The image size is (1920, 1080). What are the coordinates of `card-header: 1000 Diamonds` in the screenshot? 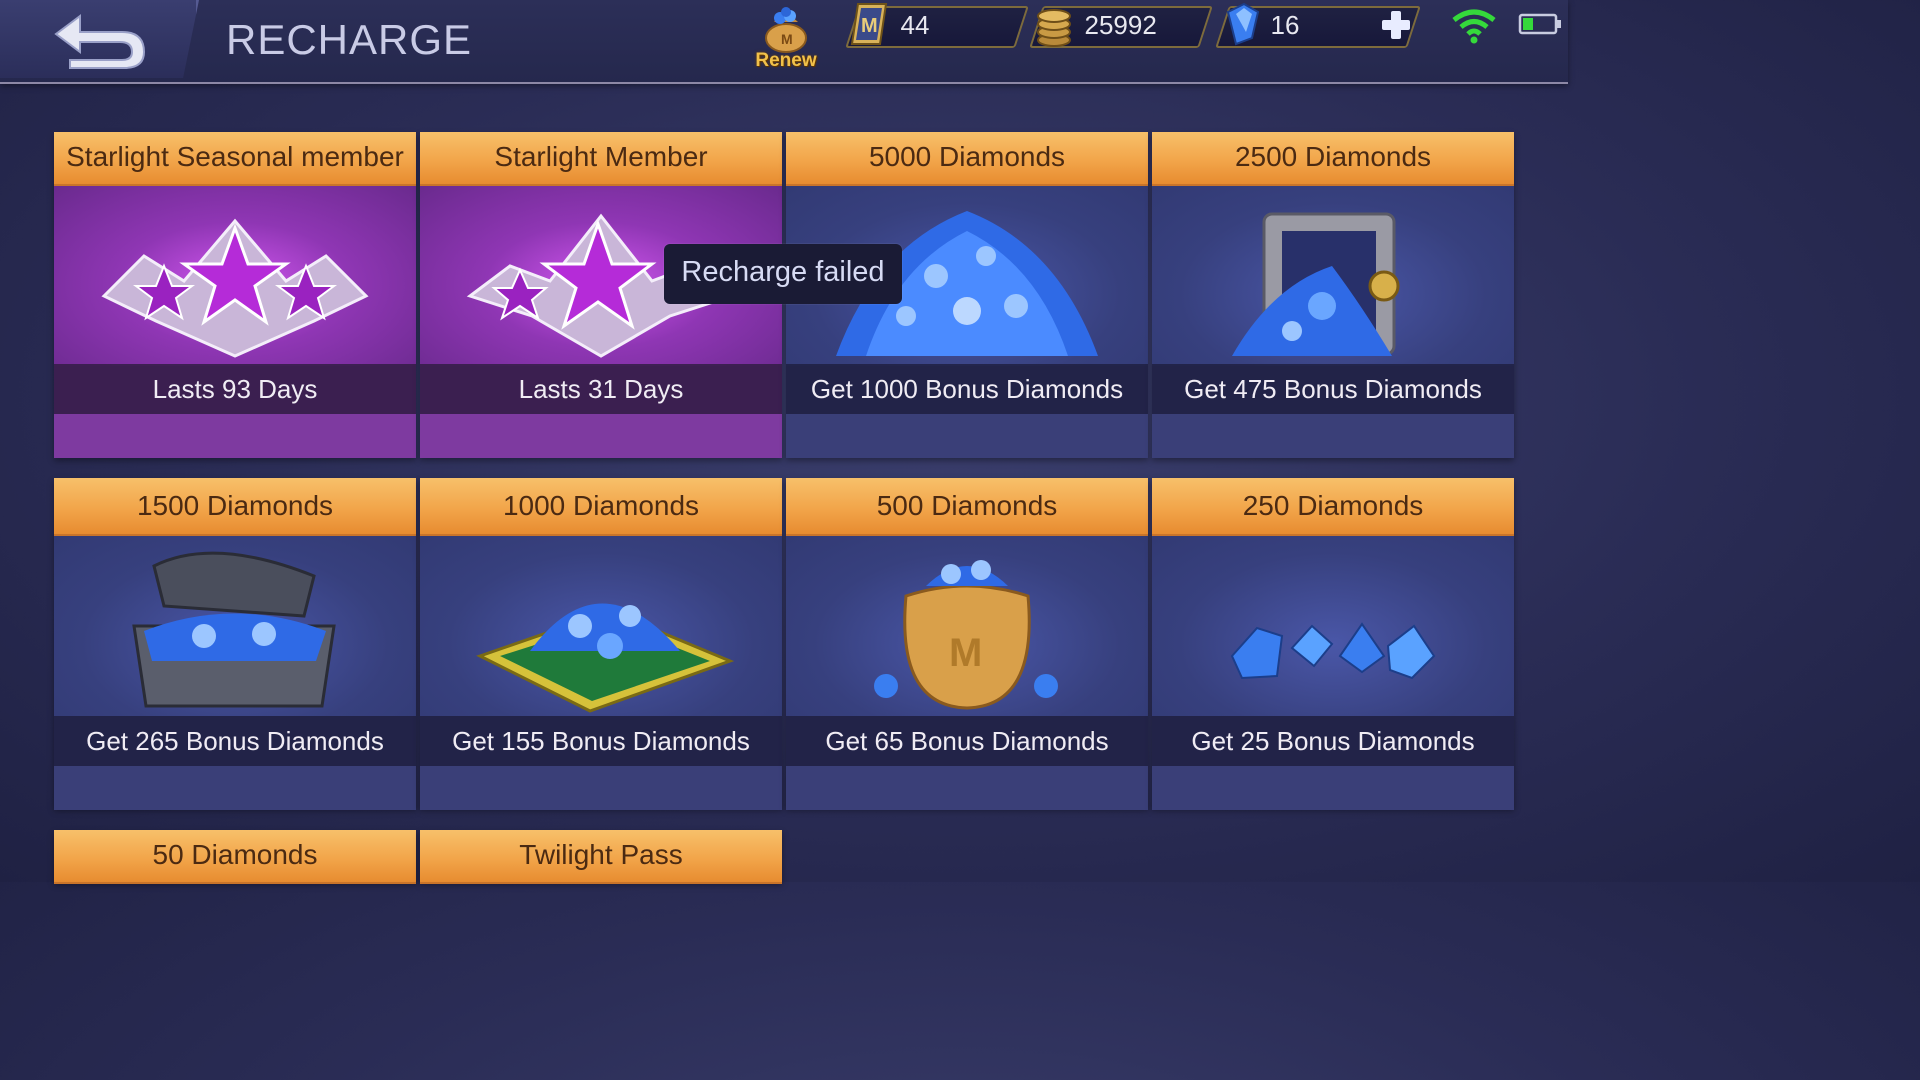 It's located at (601, 507).